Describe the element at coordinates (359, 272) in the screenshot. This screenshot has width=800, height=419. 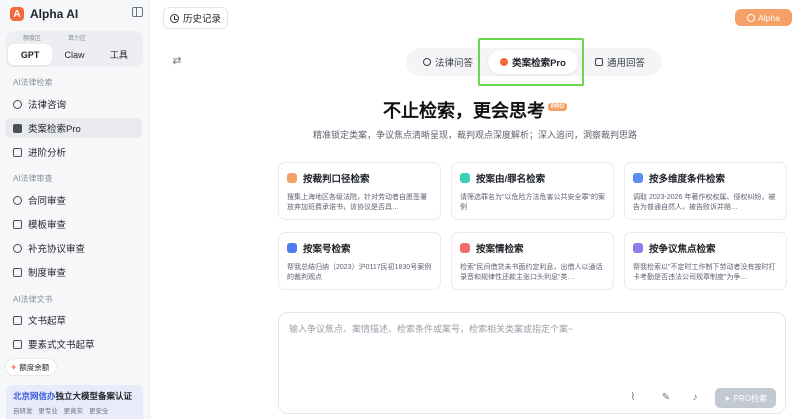
I see `card-desc: 帮我总结归纳（2023）沪0117民初1830号案例的裁判观点` at that location.